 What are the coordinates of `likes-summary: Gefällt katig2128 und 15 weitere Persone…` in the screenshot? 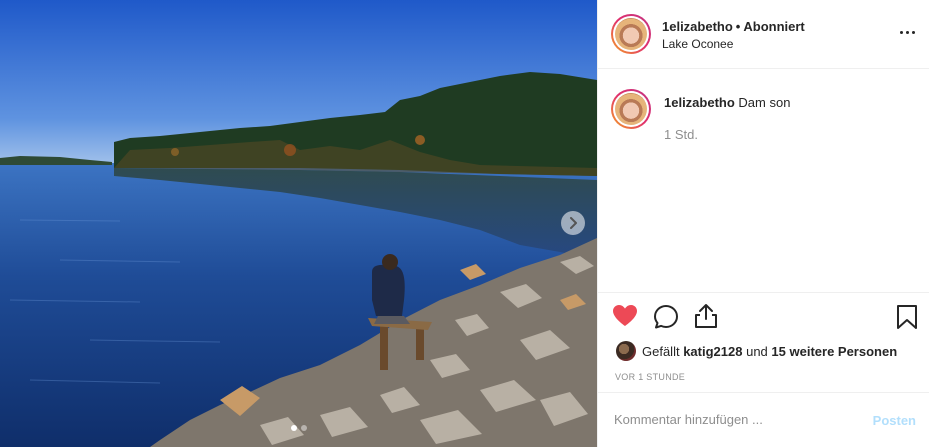 It's located at (756, 351).